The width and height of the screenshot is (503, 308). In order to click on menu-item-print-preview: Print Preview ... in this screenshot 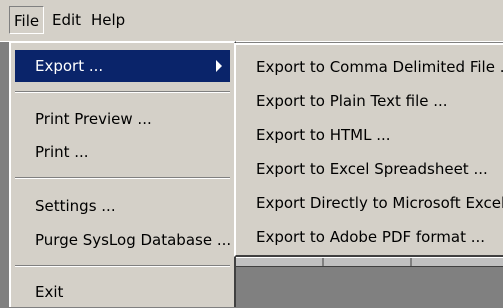, I will do `click(122, 119)`.